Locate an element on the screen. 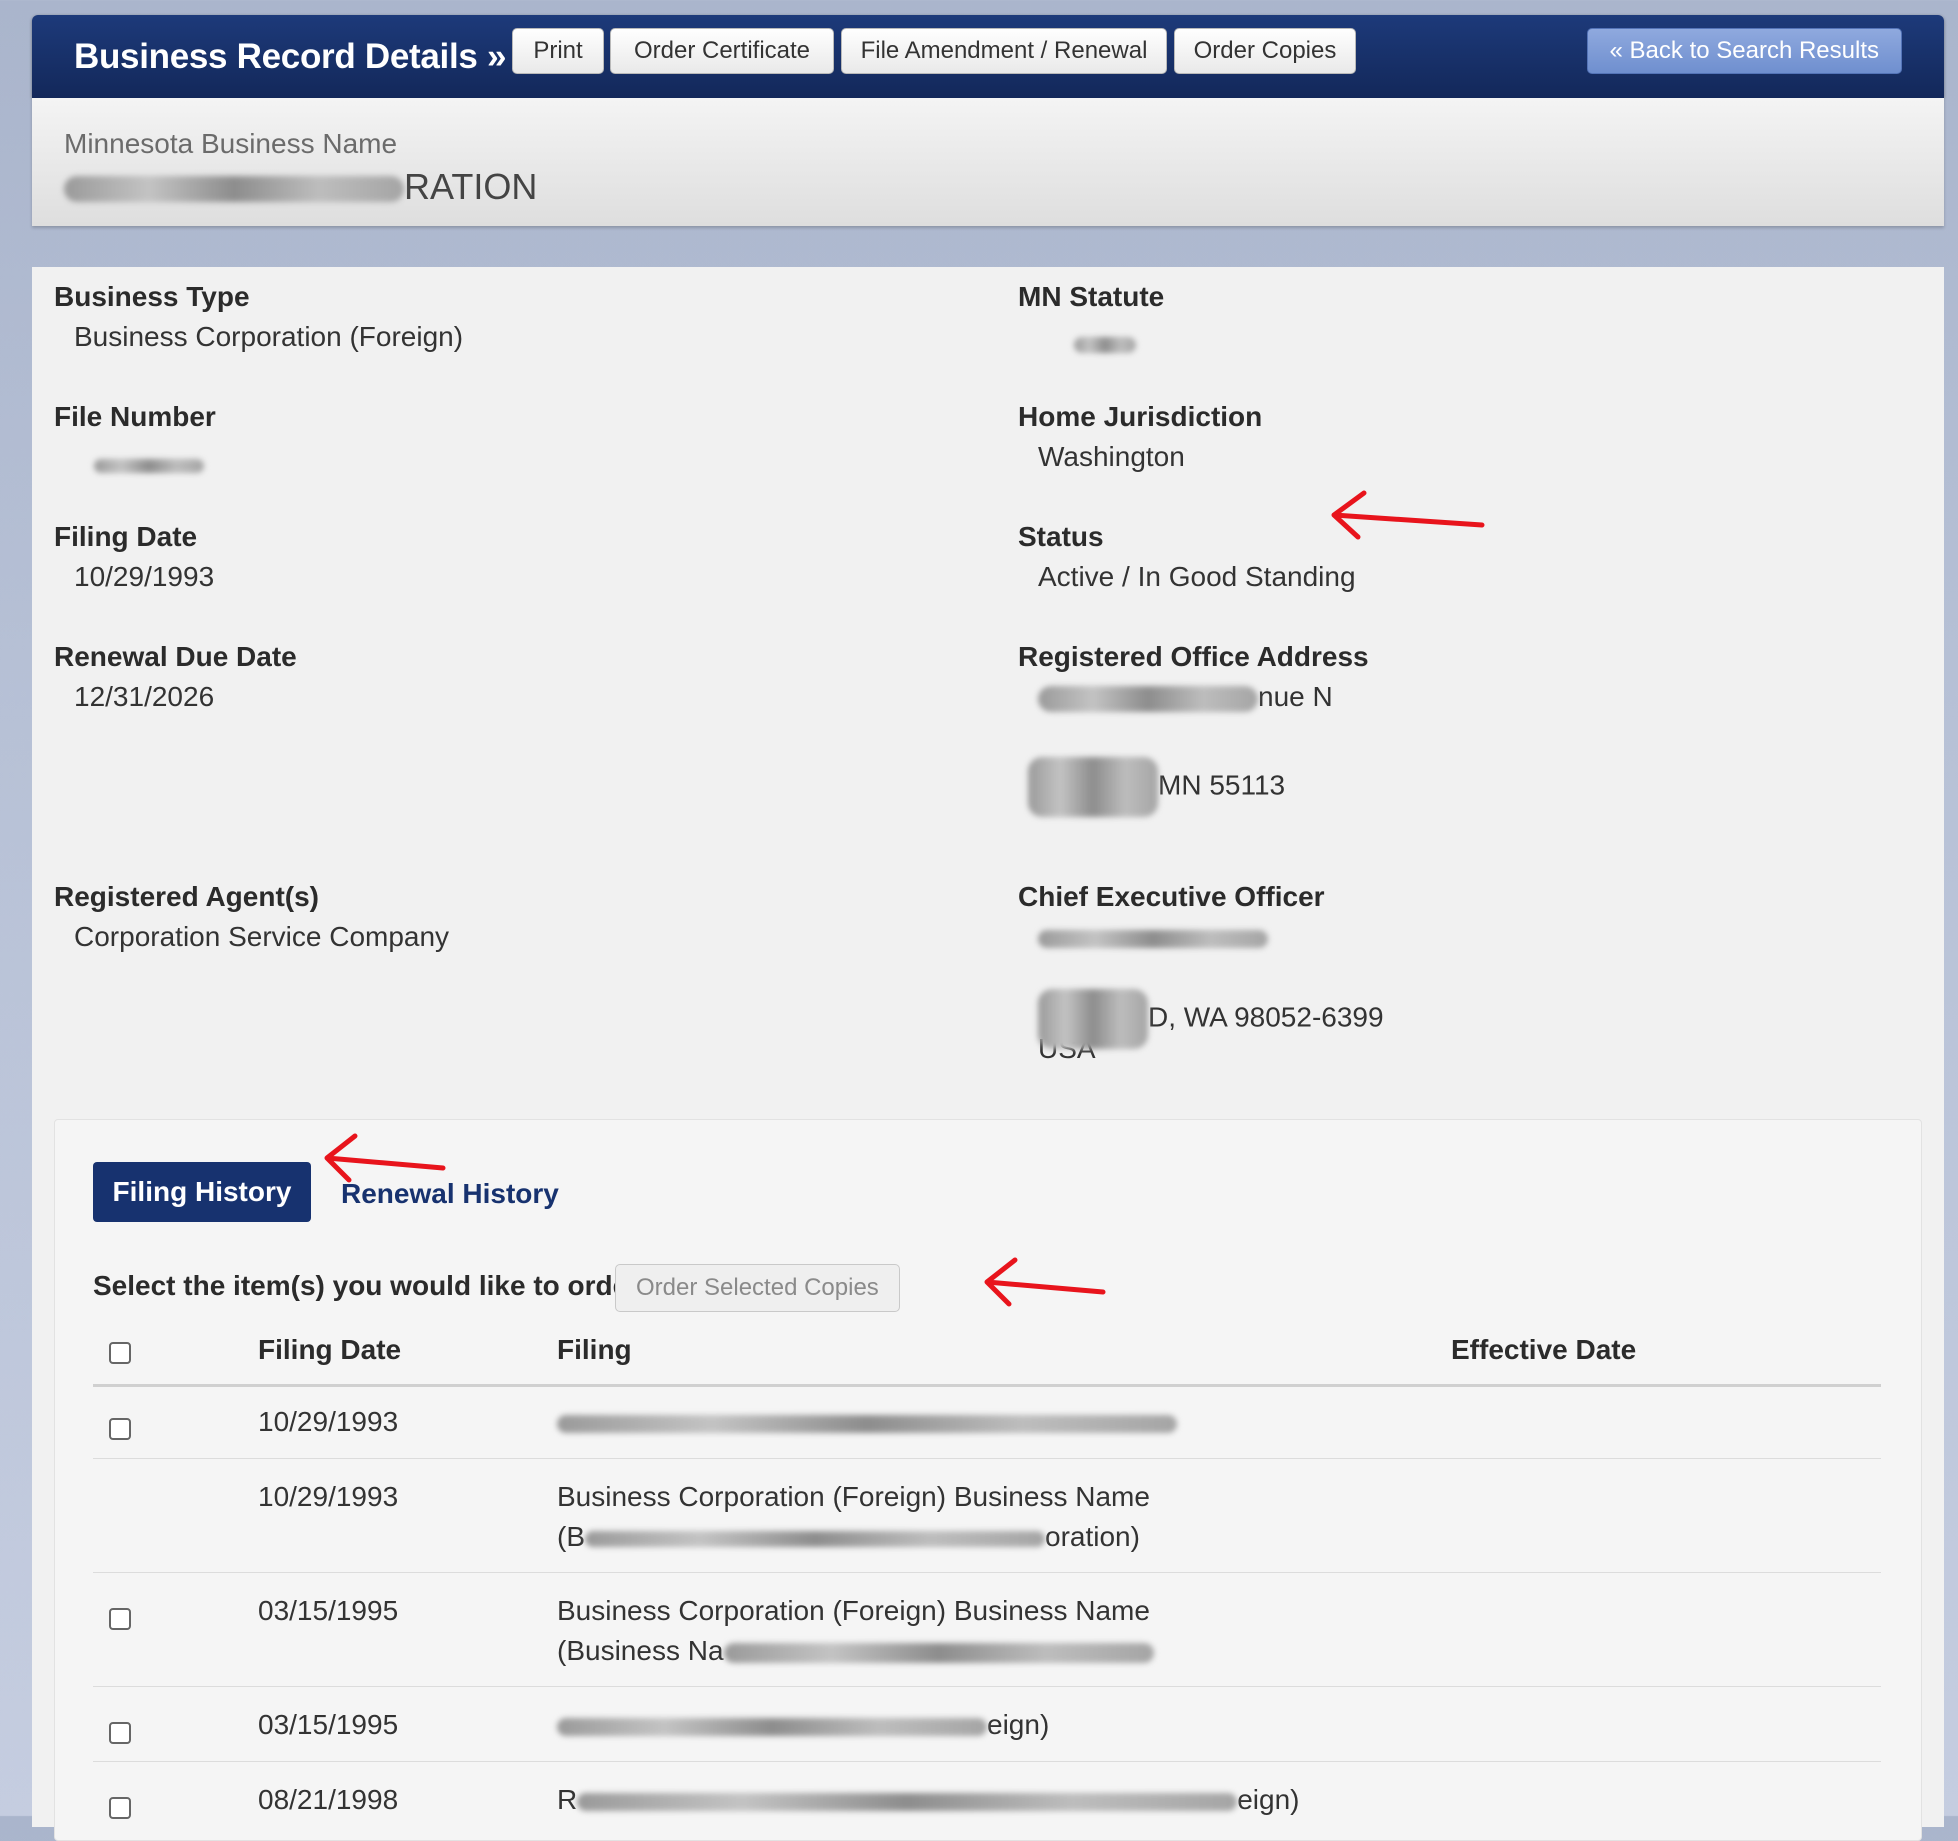 This screenshot has width=1958, height=1841. page-title: Business Record Details » is located at coordinates (290, 56).